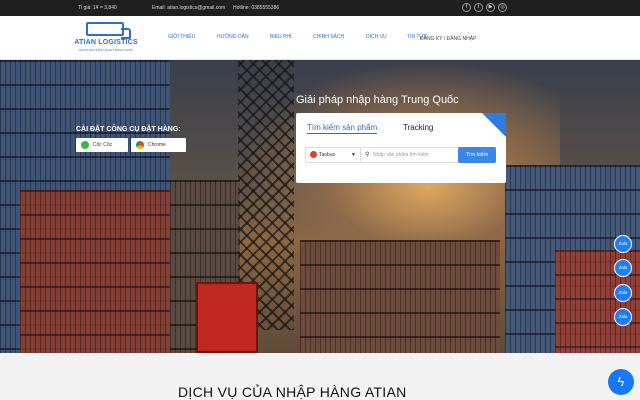 This screenshot has width=640, height=400. Describe the element at coordinates (95, 271) in the screenshot. I see `container-stack-left-red` at that location.